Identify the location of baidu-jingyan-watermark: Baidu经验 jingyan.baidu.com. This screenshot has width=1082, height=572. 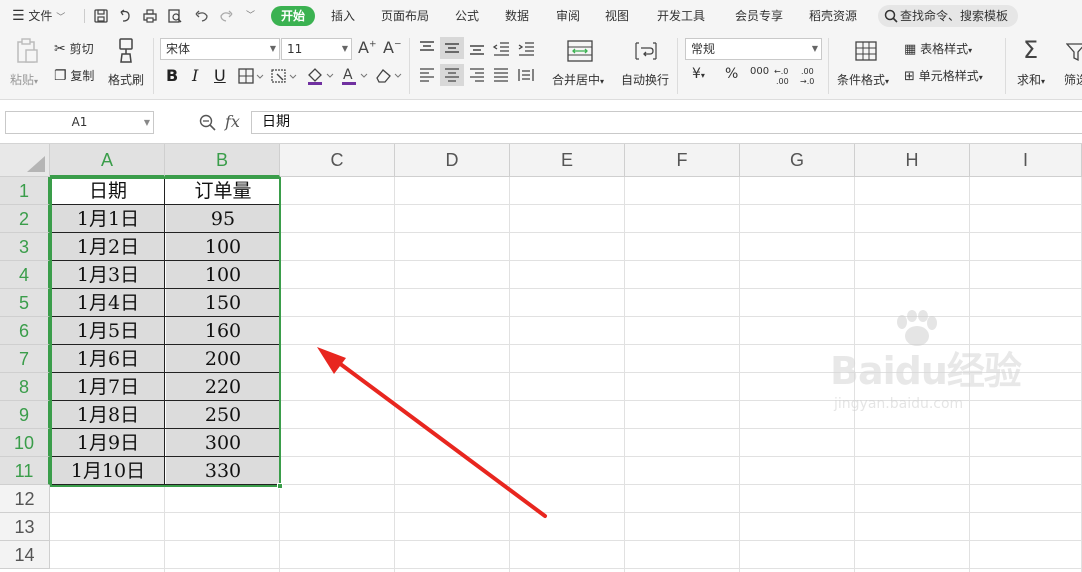
(930, 370).